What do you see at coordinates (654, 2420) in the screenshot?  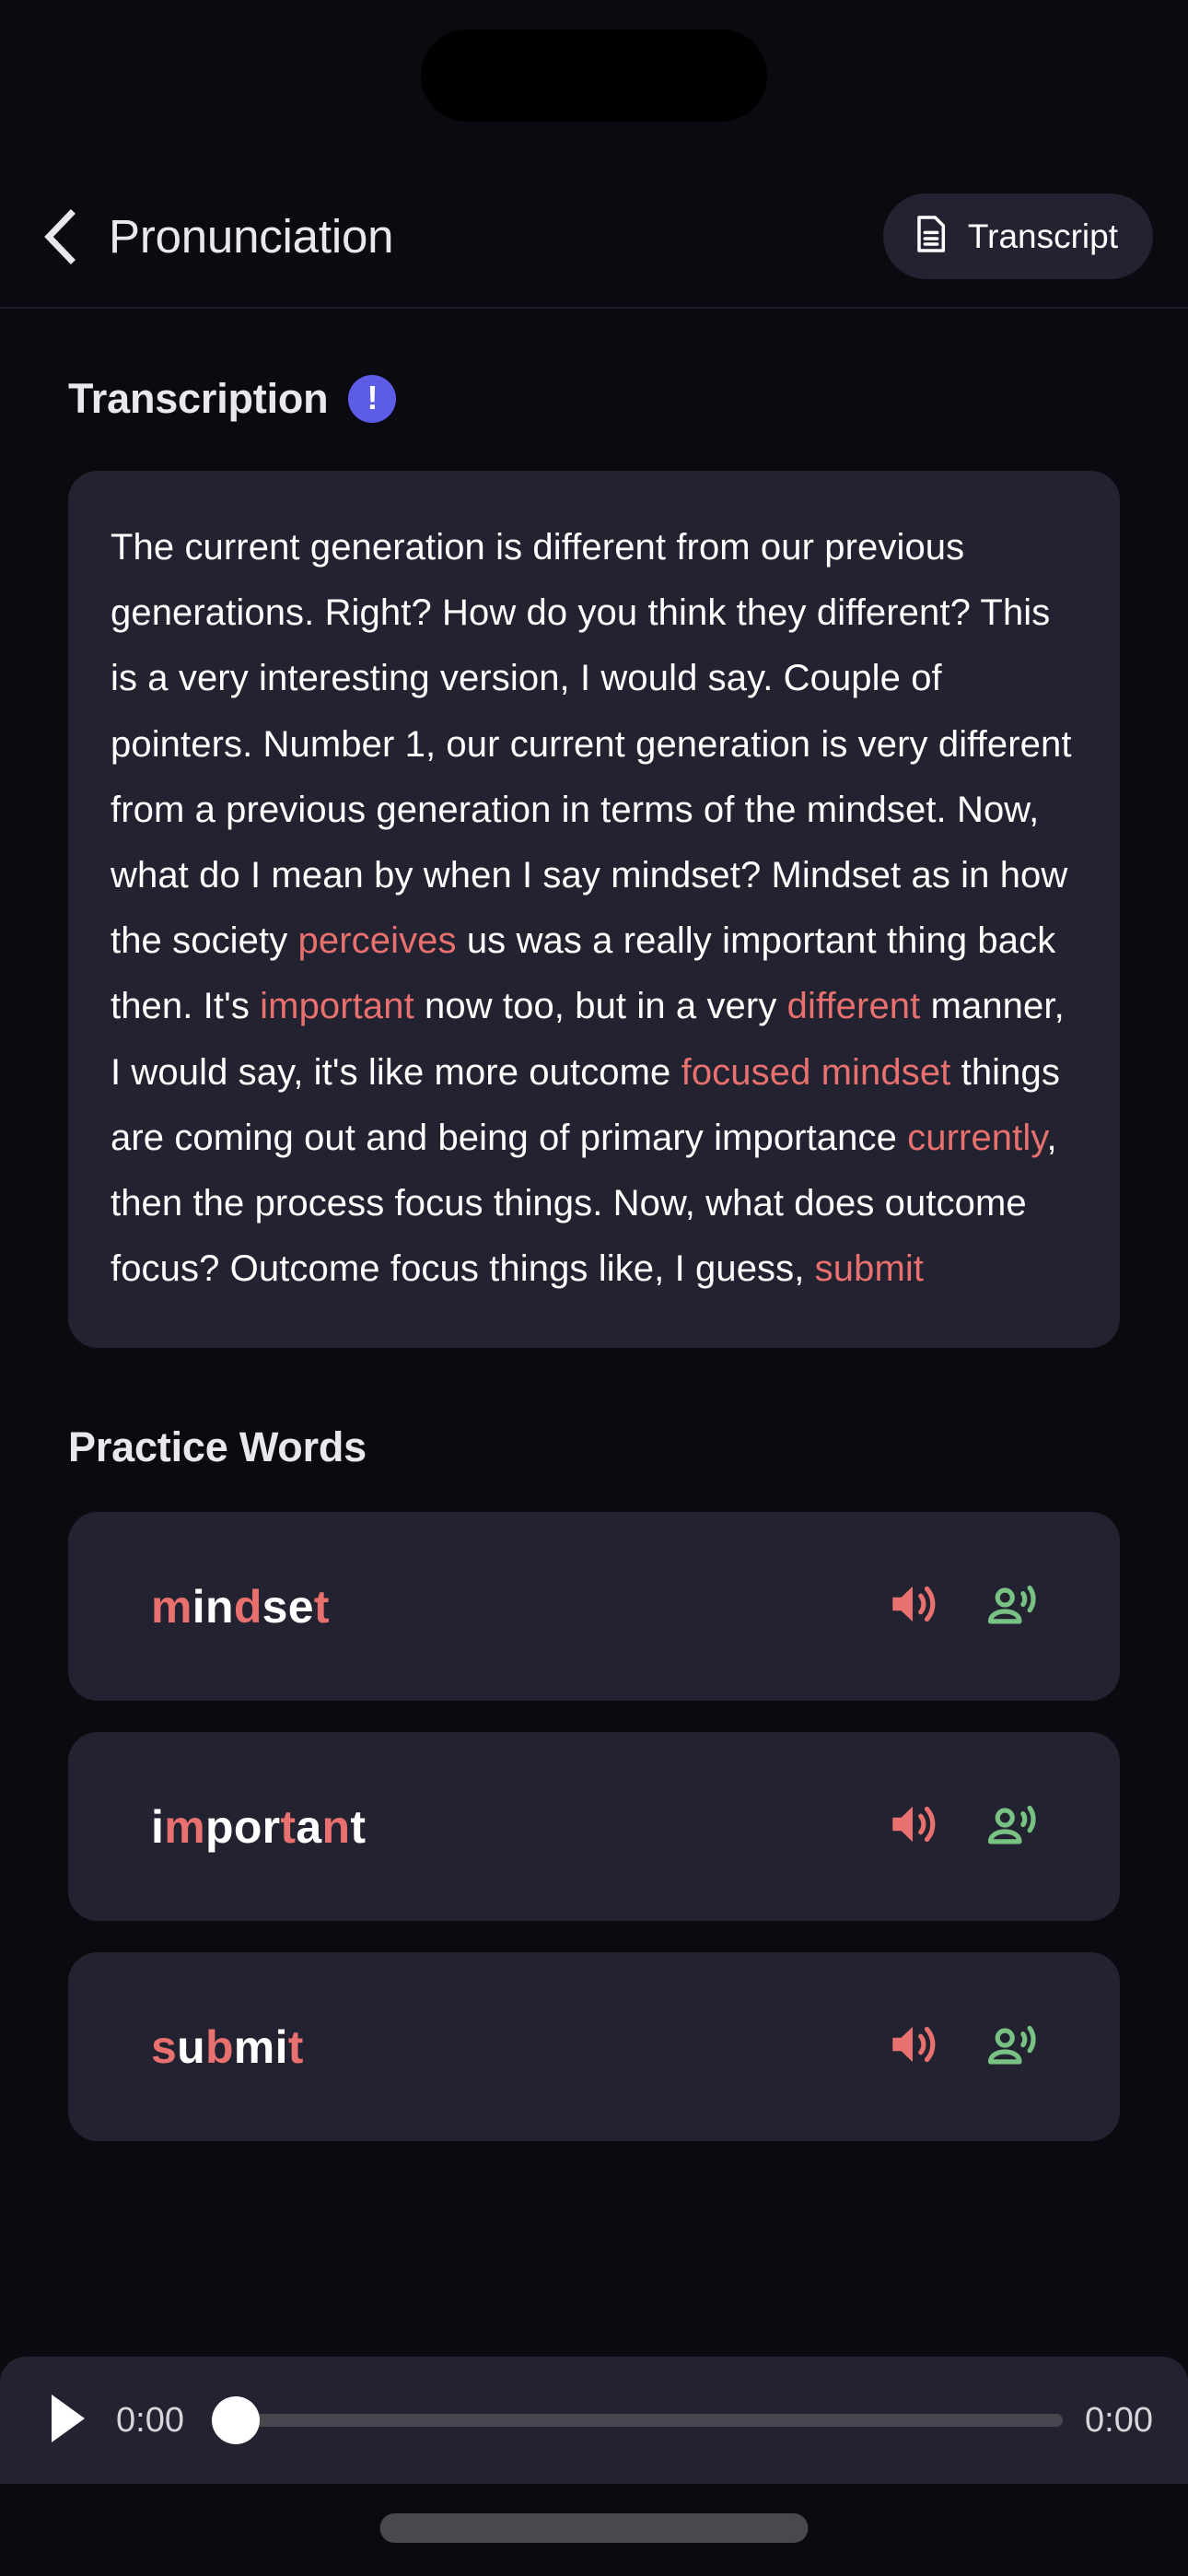 I see `progress-track` at bounding box center [654, 2420].